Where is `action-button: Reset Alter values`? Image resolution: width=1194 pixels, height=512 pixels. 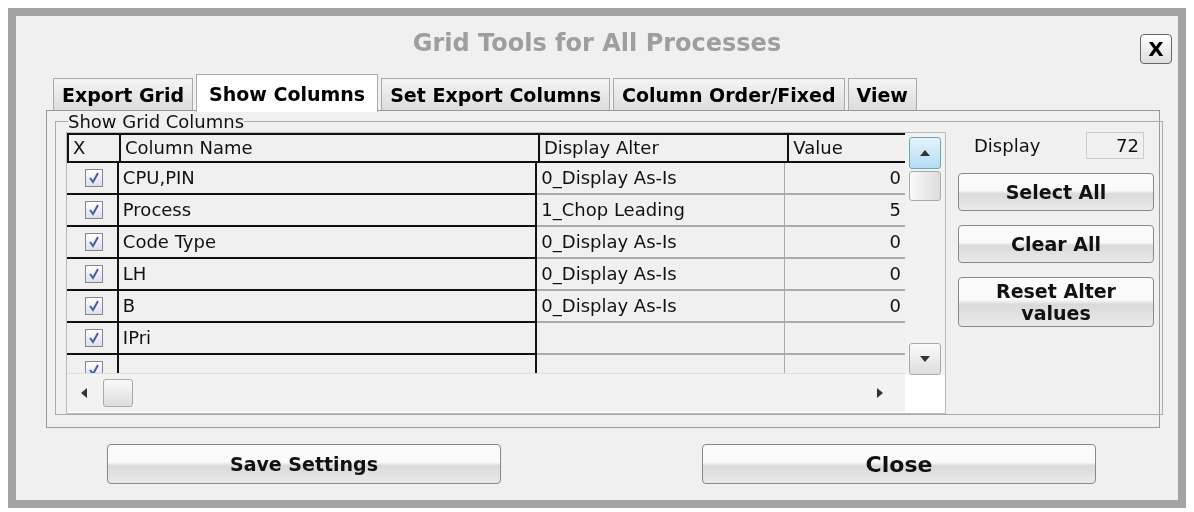 action-button: Reset Alter values is located at coordinates (1056, 302).